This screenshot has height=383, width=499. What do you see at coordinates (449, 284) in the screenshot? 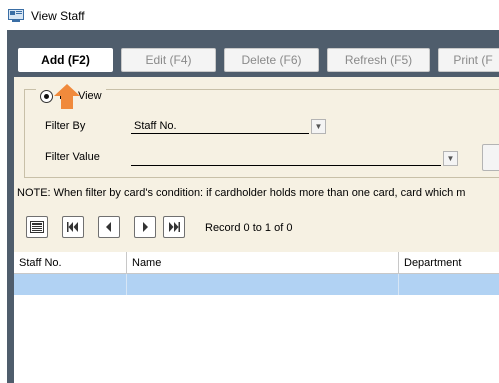
I see `cell-department` at bounding box center [449, 284].